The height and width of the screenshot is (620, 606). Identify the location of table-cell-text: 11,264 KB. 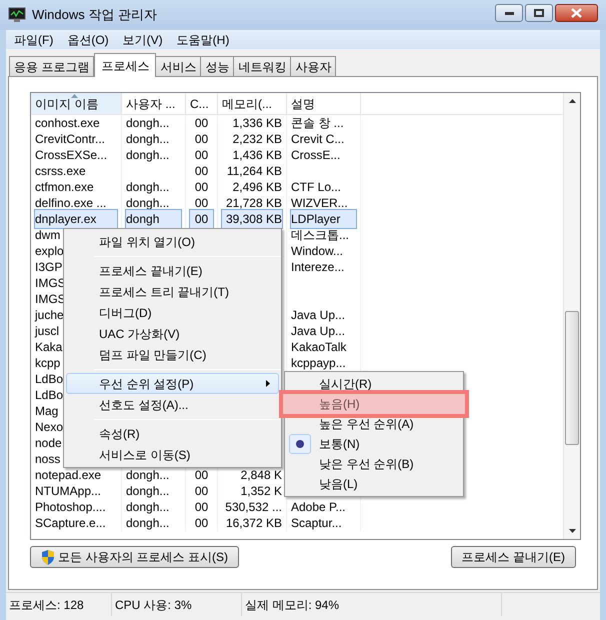
(254, 171).